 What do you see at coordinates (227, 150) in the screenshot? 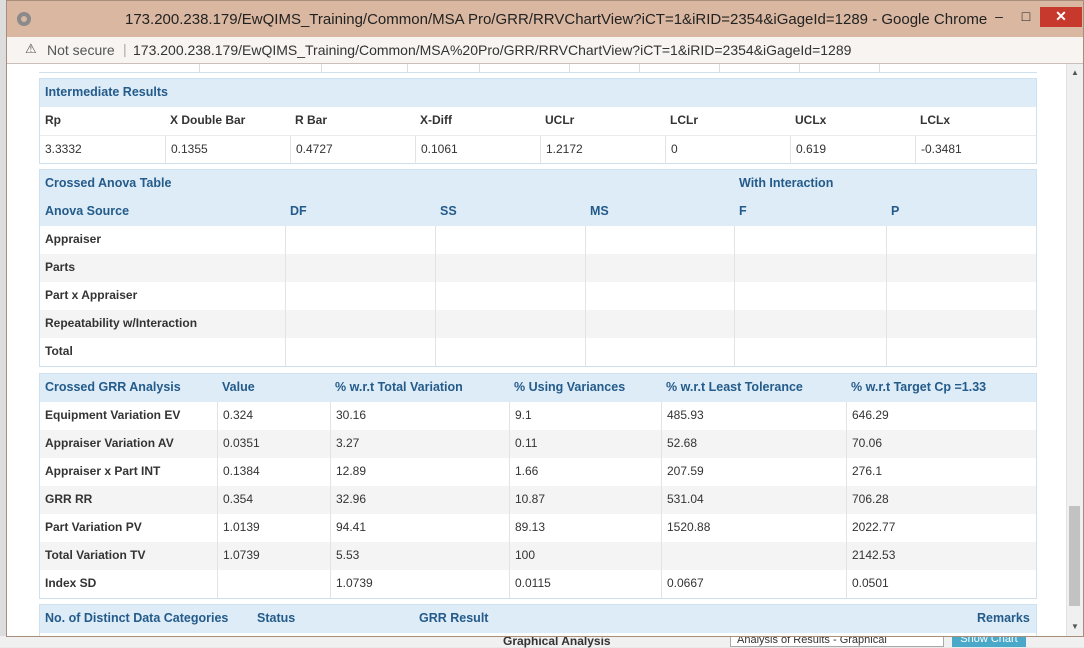
I see `intermediate-value-cell: 0.1355` at bounding box center [227, 150].